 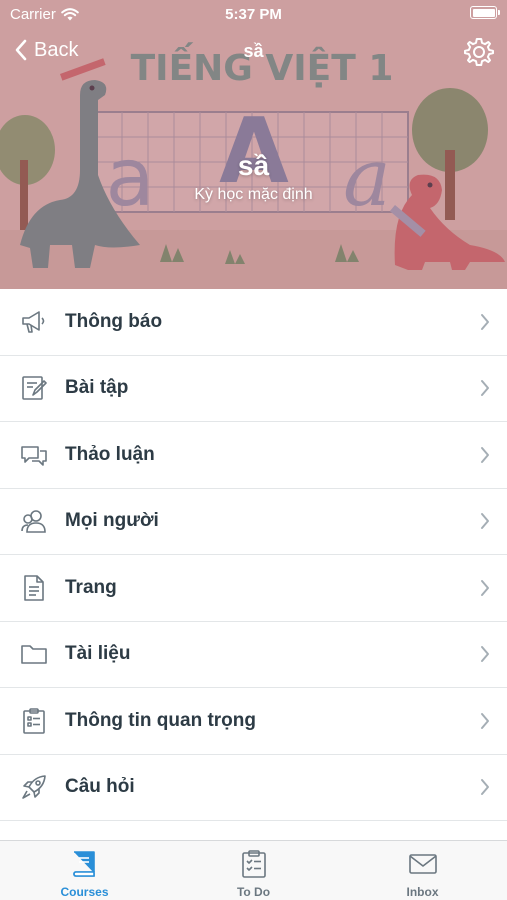 I want to click on todo-icon, so click(x=253, y=864).